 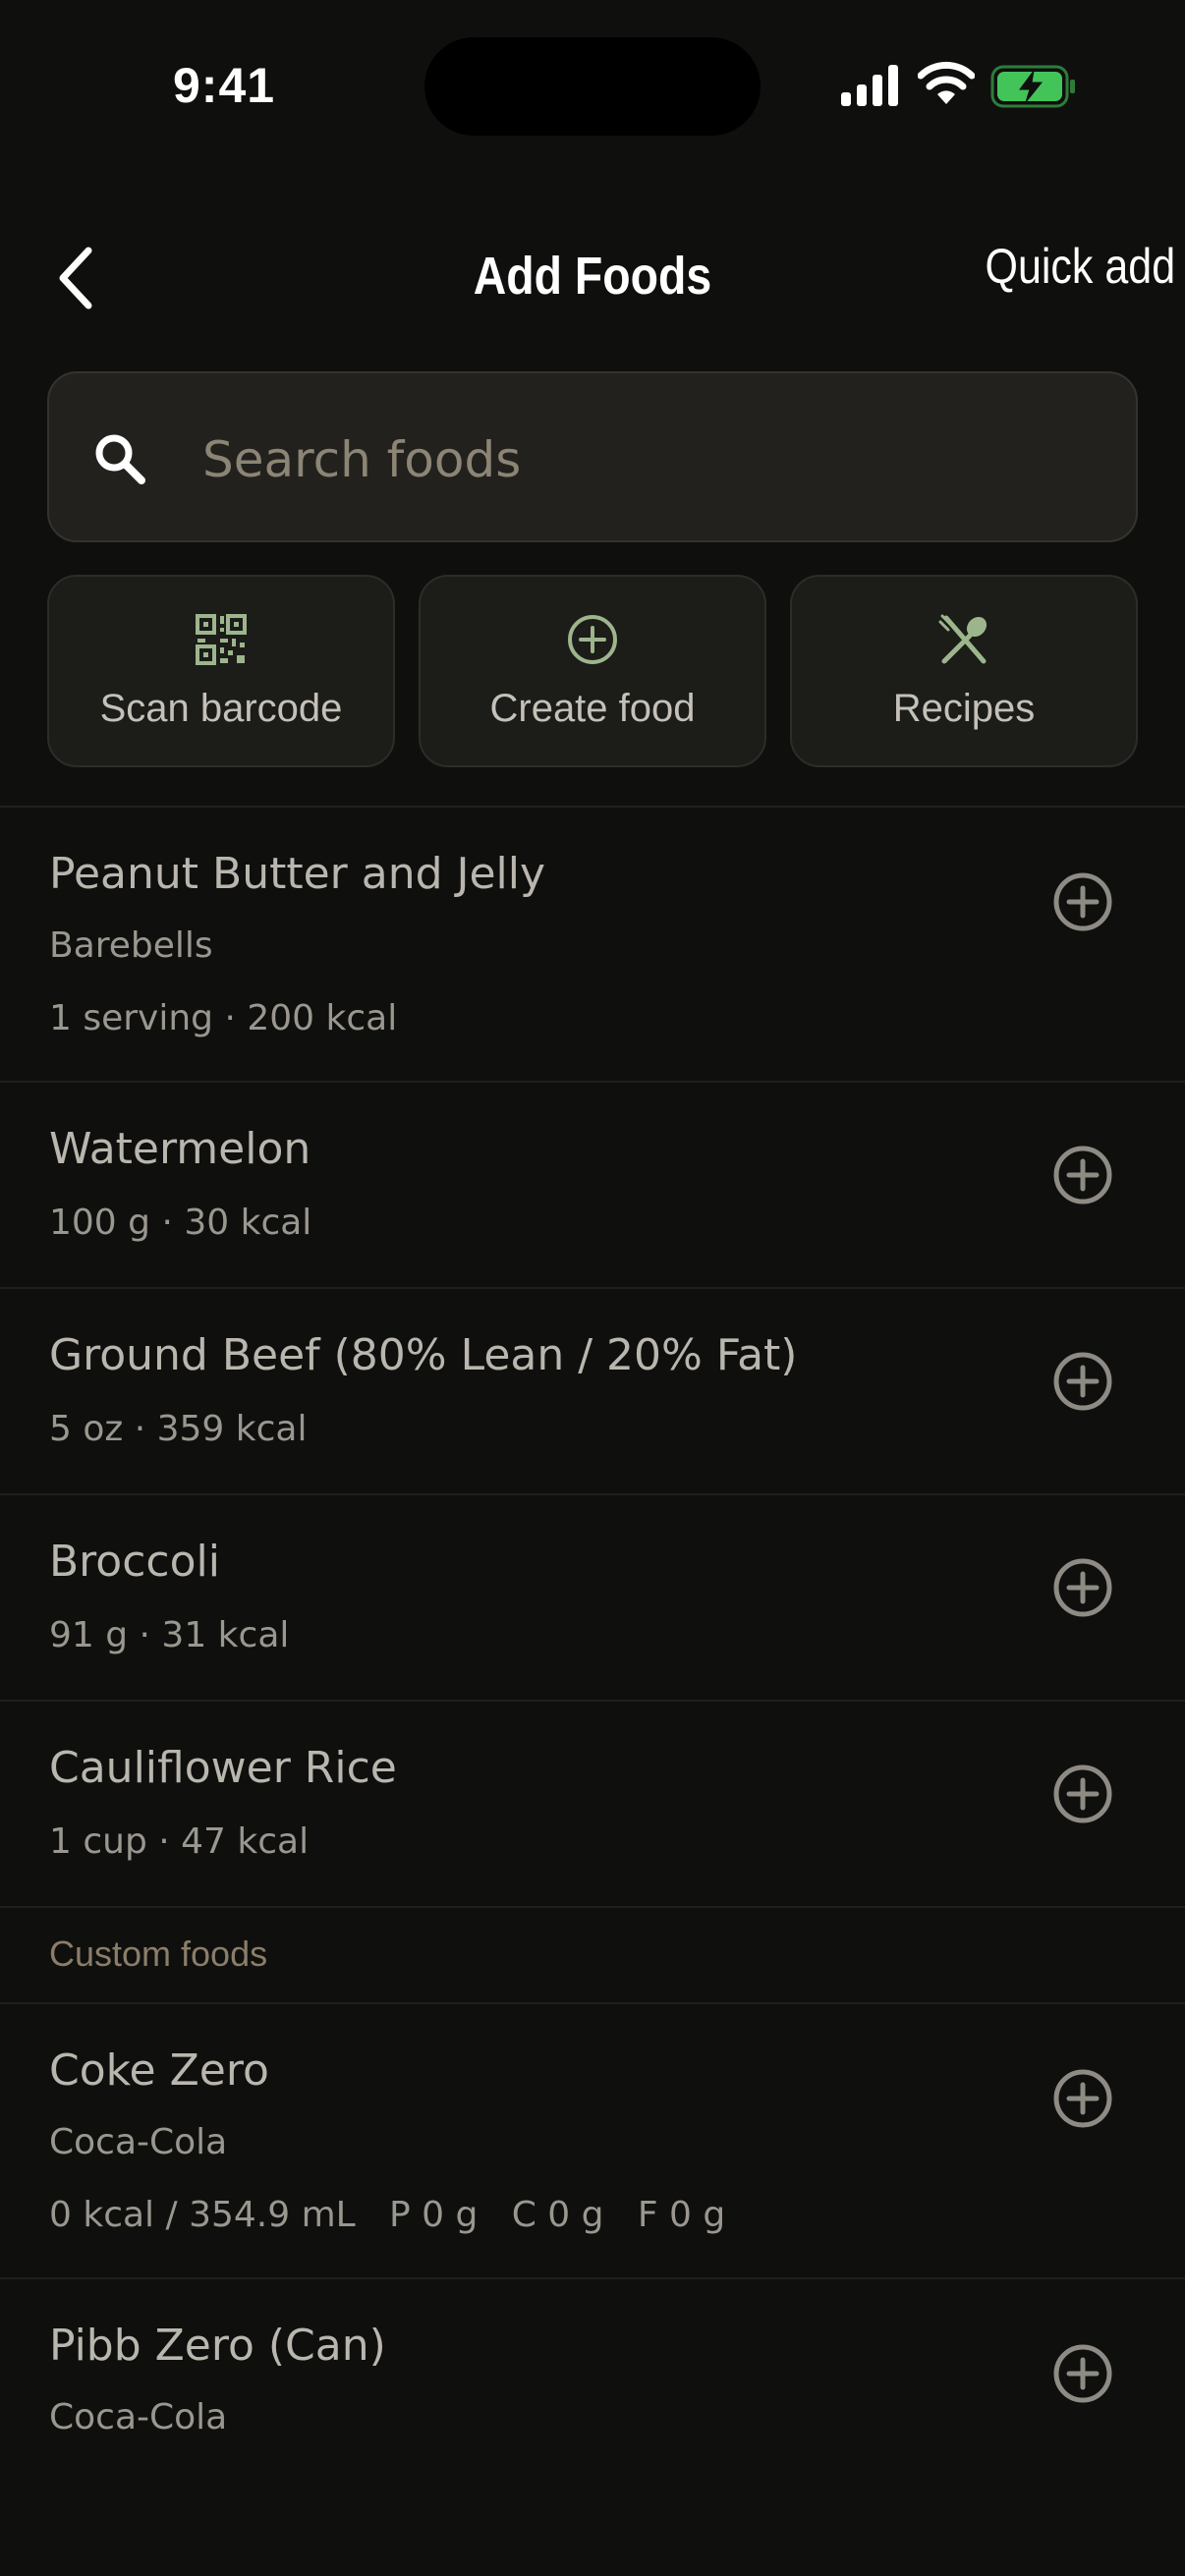 I want to click on quick-actions: Scan barcode Create food Recipes, so click(x=592, y=671).